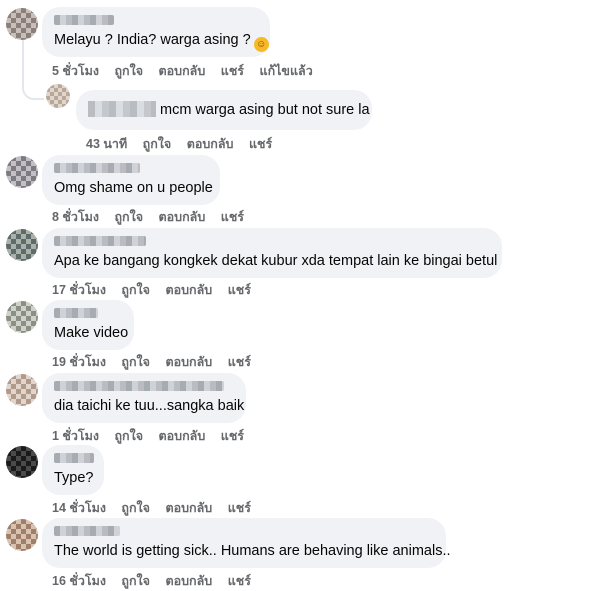  I want to click on timestamp-link: 5 ชั่วโมง, so click(75, 71).